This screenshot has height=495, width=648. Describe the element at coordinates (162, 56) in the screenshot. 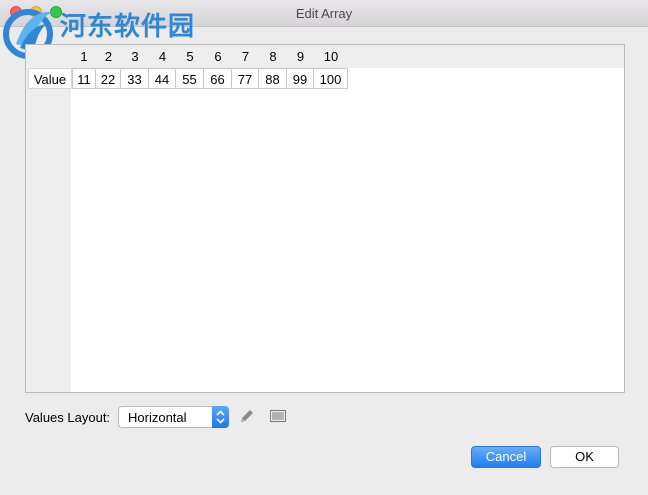

I see `column-header-4: 4` at that location.